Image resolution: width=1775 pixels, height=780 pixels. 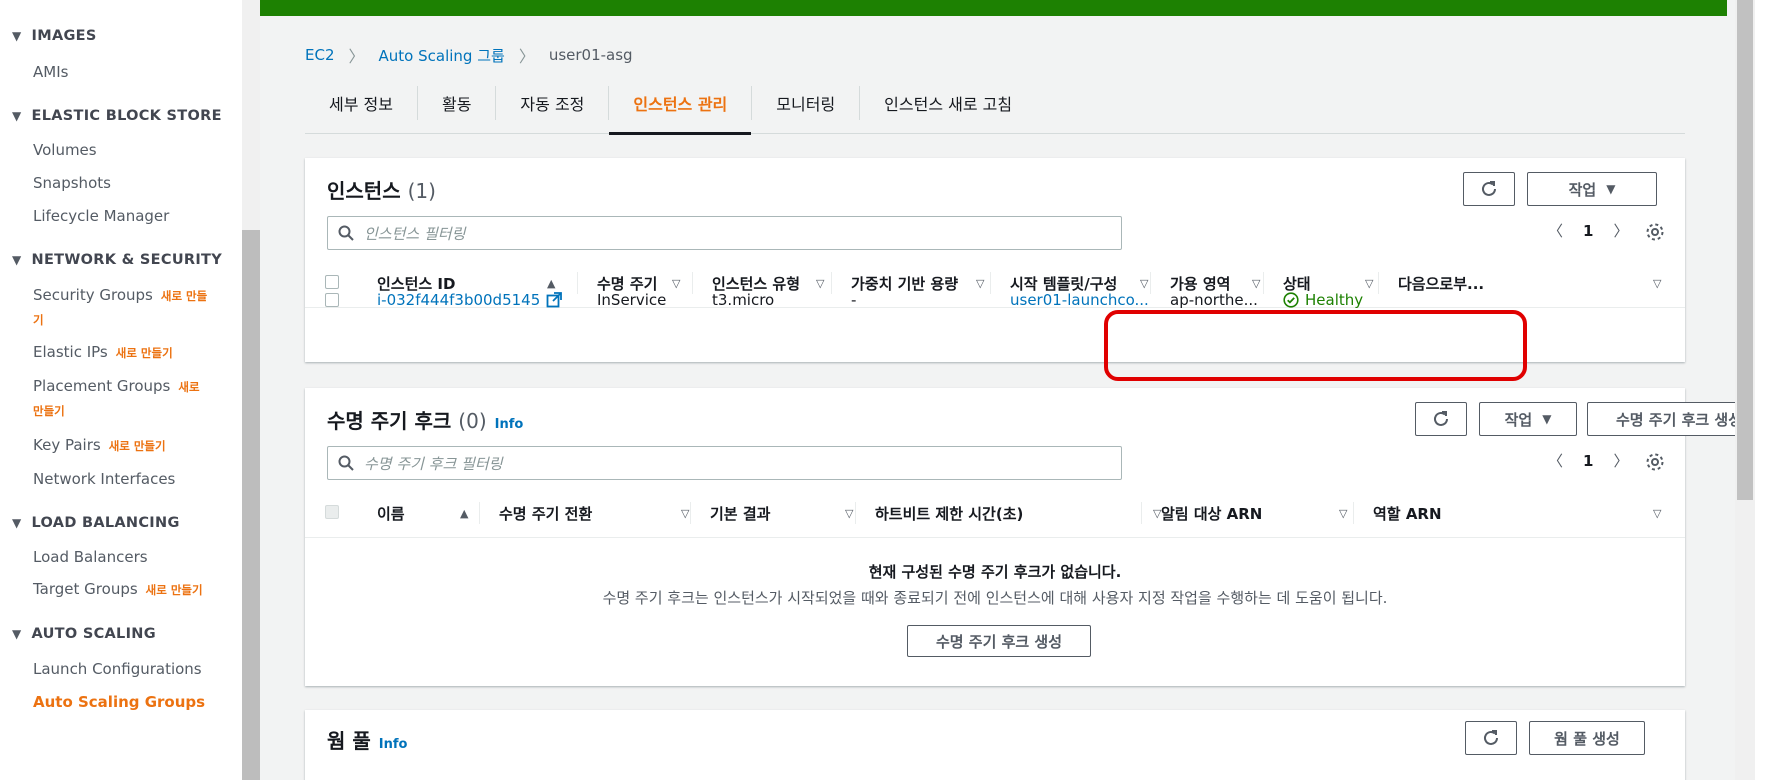 I want to click on create-hook-empty-button: 수명 주기 후크 생성, so click(x=999, y=641).